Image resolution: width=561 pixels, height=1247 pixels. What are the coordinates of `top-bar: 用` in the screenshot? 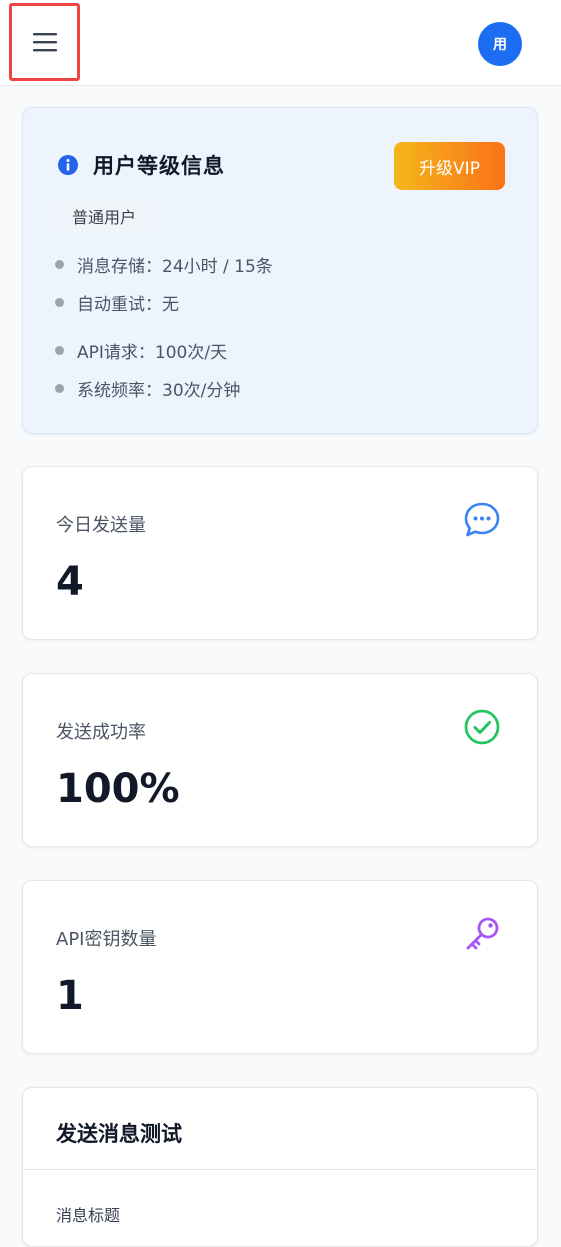 It's located at (280, 43).